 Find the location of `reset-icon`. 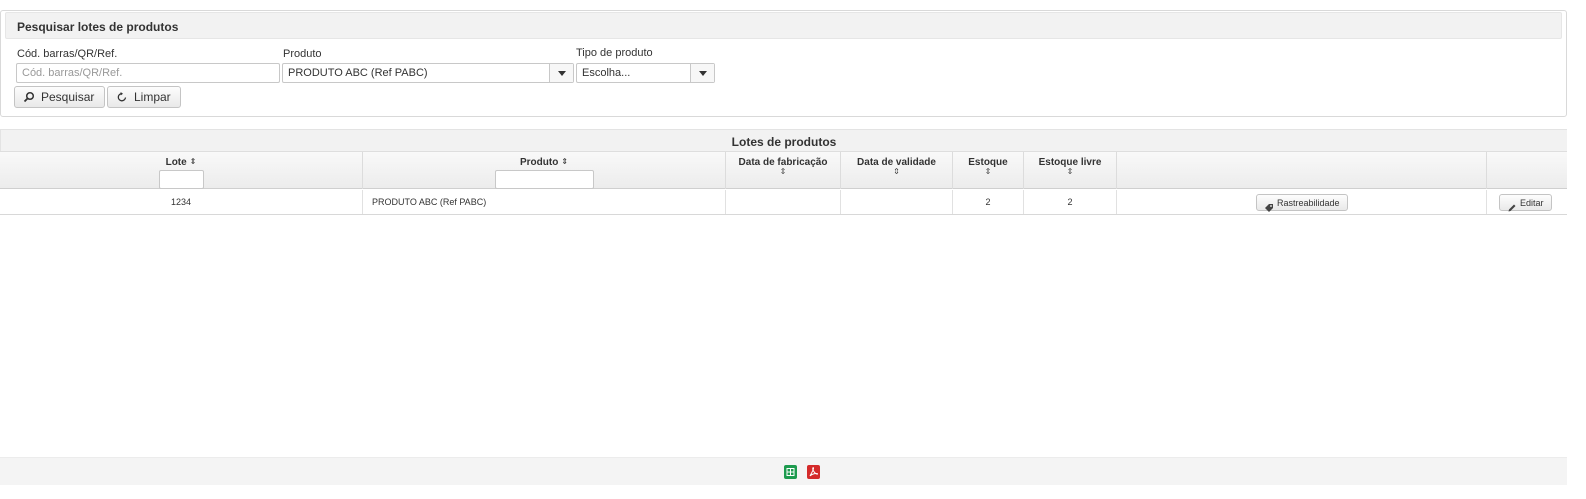

reset-icon is located at coordinates (122, 97).